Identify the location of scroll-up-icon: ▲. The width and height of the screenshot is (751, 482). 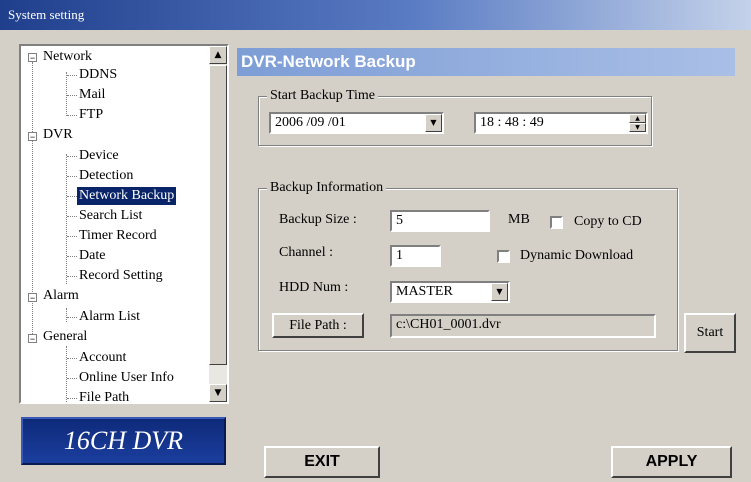
(218, 55).